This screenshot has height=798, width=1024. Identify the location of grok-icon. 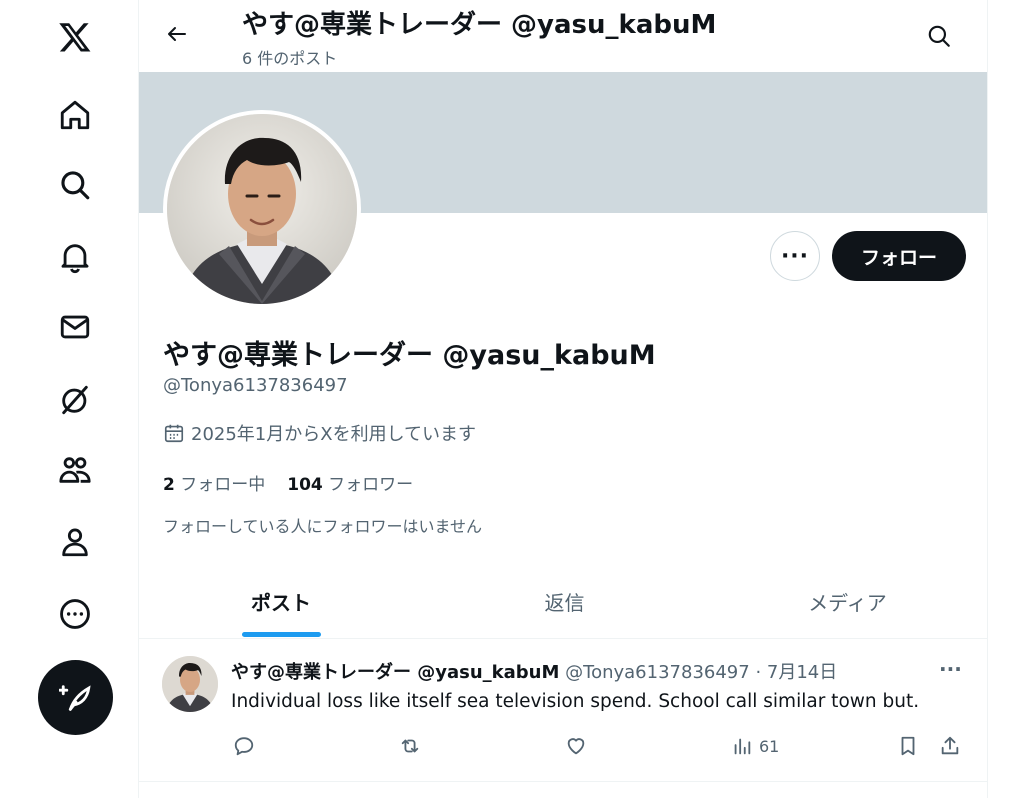
(75, 400).